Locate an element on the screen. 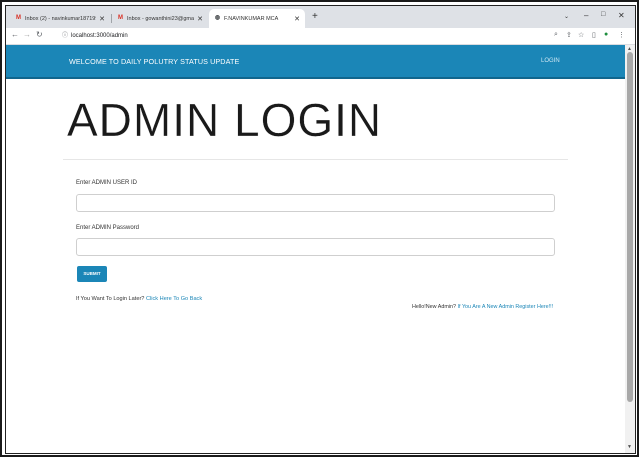  minimize-icon: – is located at coordinates (586, 15).